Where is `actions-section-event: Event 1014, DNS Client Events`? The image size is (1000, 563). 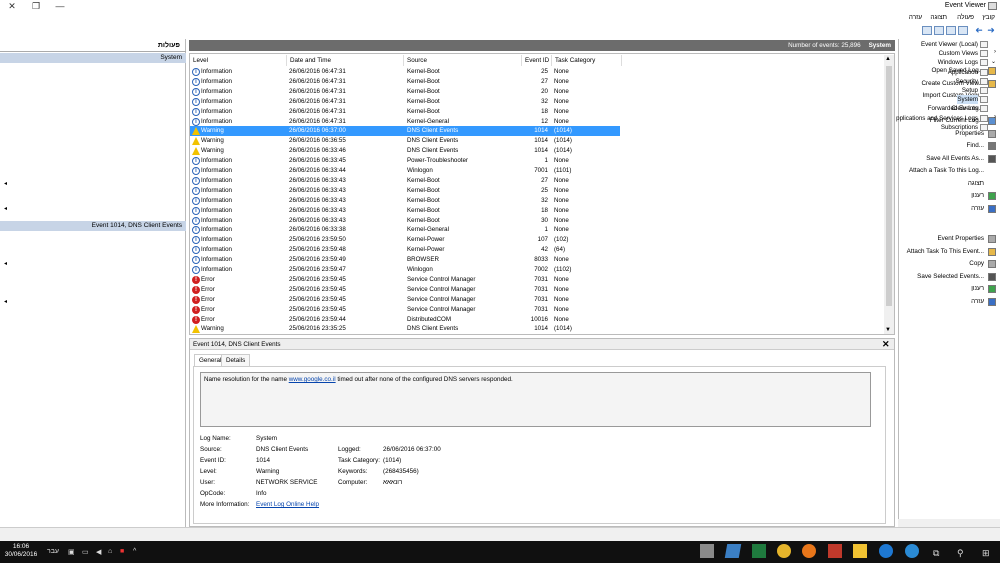 actions-section-event: Event 1014, DNS Client Events is located at coordinates (93, 226).